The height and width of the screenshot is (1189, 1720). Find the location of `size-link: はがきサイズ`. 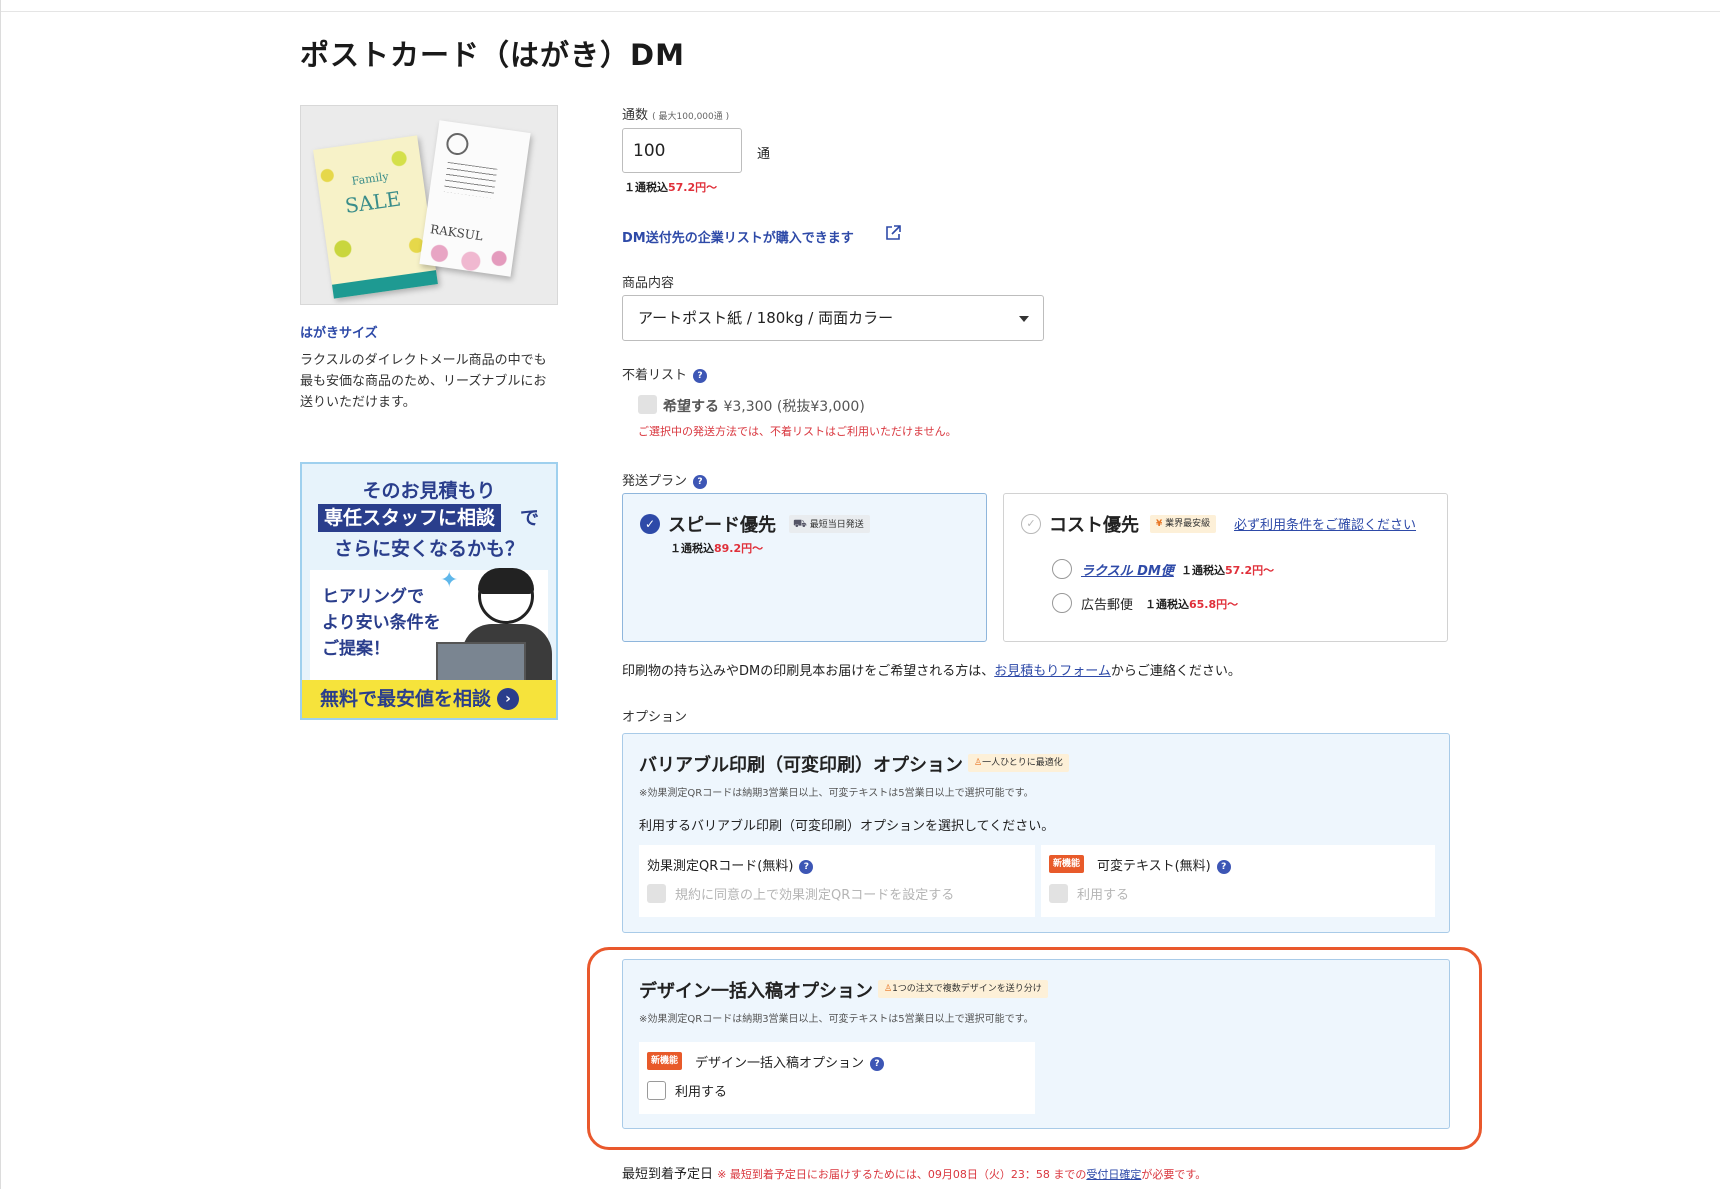

size-link: はがきサイズ is located at coordinates (339, 331).